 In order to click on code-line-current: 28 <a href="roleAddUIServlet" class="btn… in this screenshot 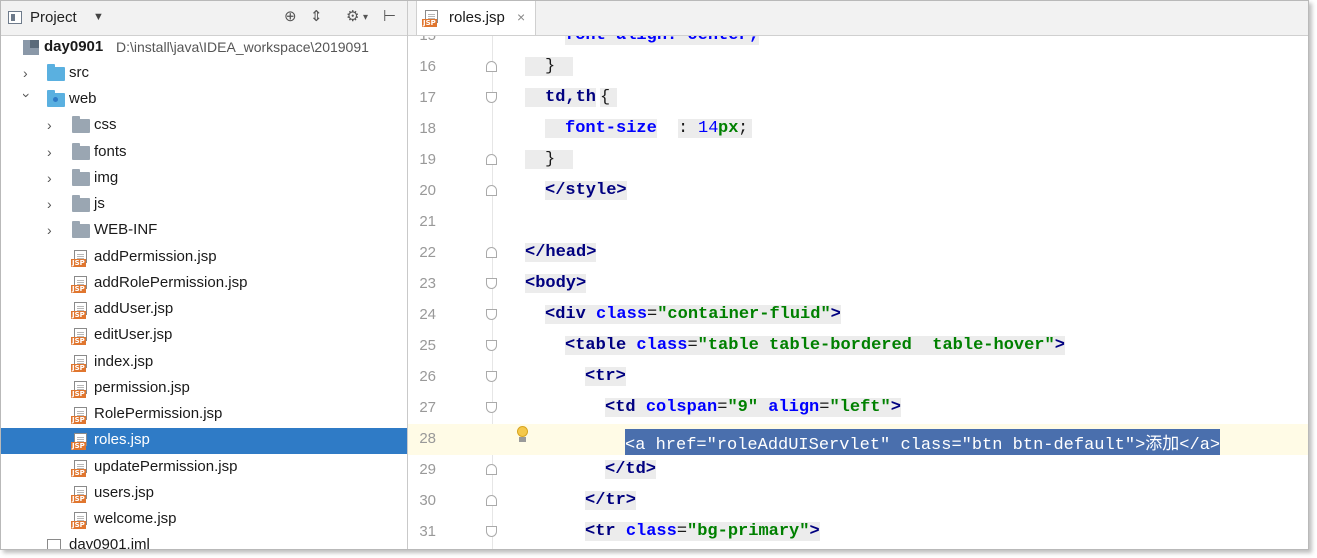, I will do `click(858, 439)`.